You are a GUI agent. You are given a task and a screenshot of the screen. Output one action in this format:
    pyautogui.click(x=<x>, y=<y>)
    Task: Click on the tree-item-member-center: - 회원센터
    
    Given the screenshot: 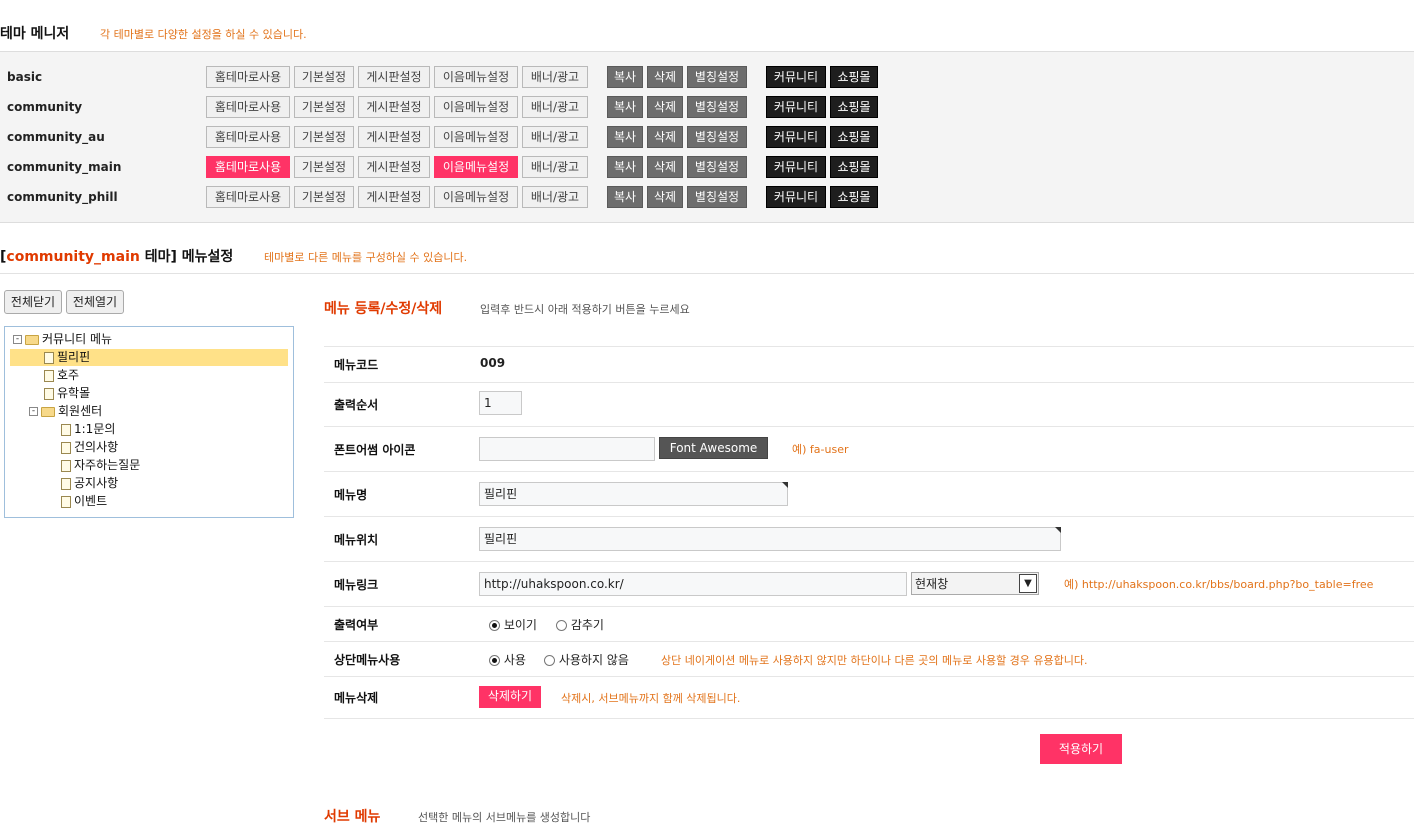 What is the action you would take?
    pyautogui.click(x=65, y=411)
    